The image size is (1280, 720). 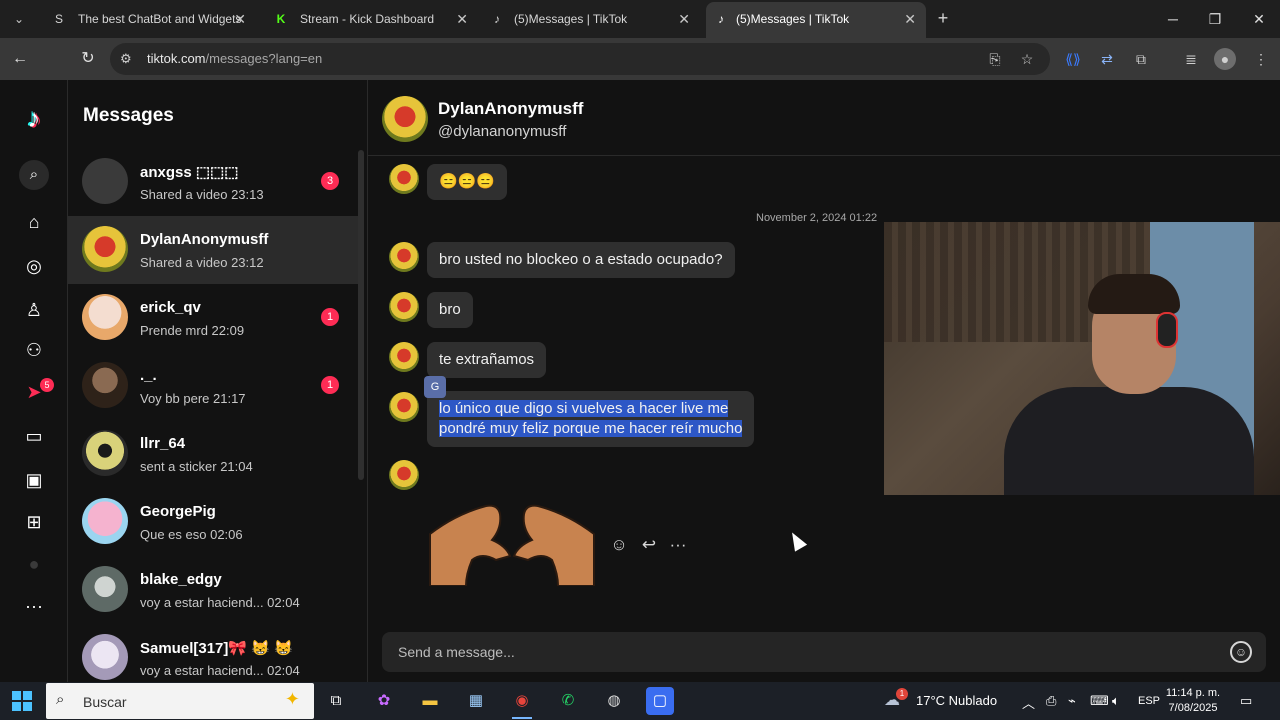 What do you see at coordinates (369, 20) in the screenshot?
I see `tab-kick-dashboard: K Stream - Kick Dashboard ✕` at bounding box center [369, 20].